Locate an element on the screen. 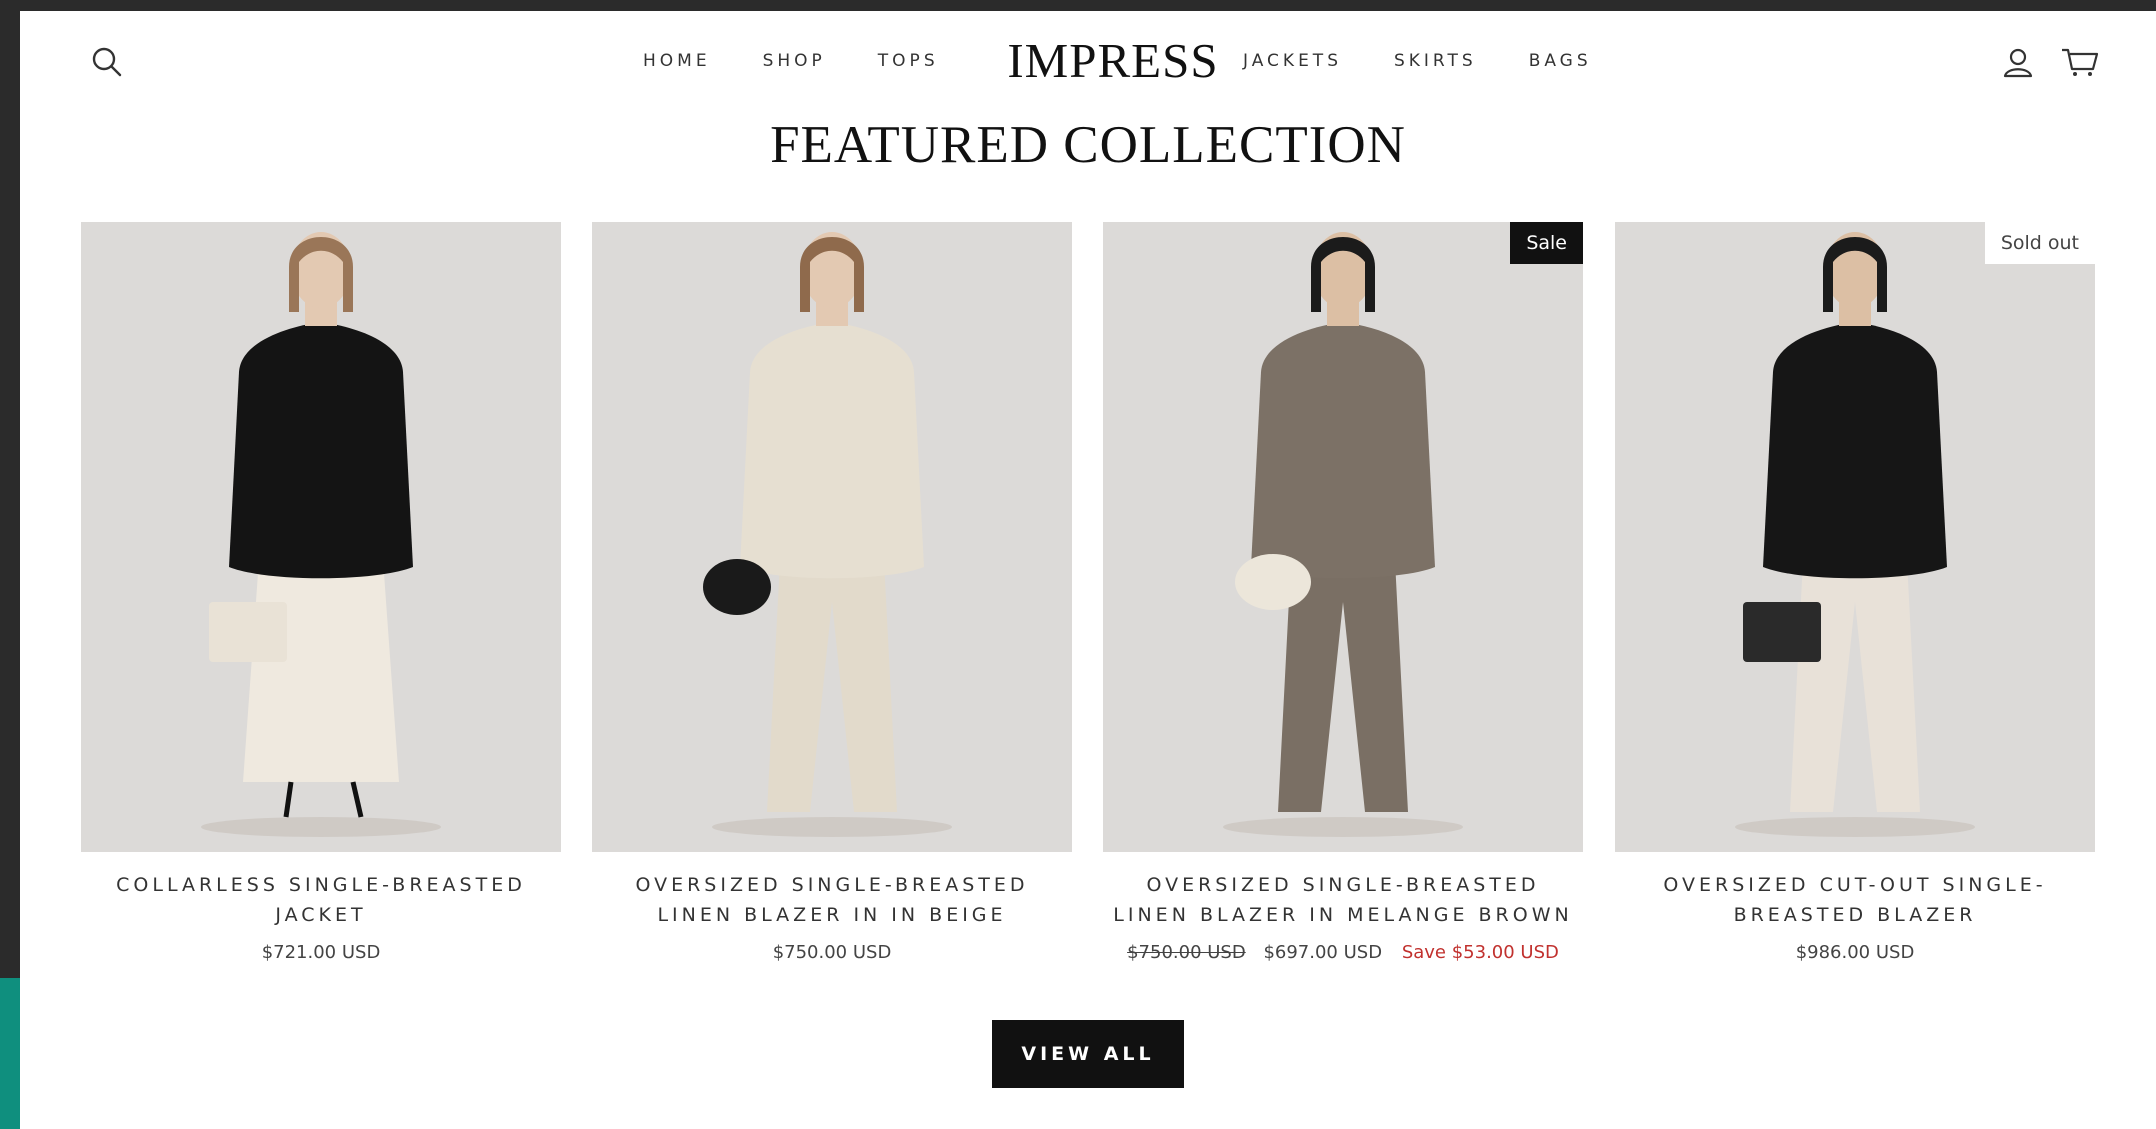 This screenshot has height=1129, width=2156. user-icon is located at coordinates (2018, 63).